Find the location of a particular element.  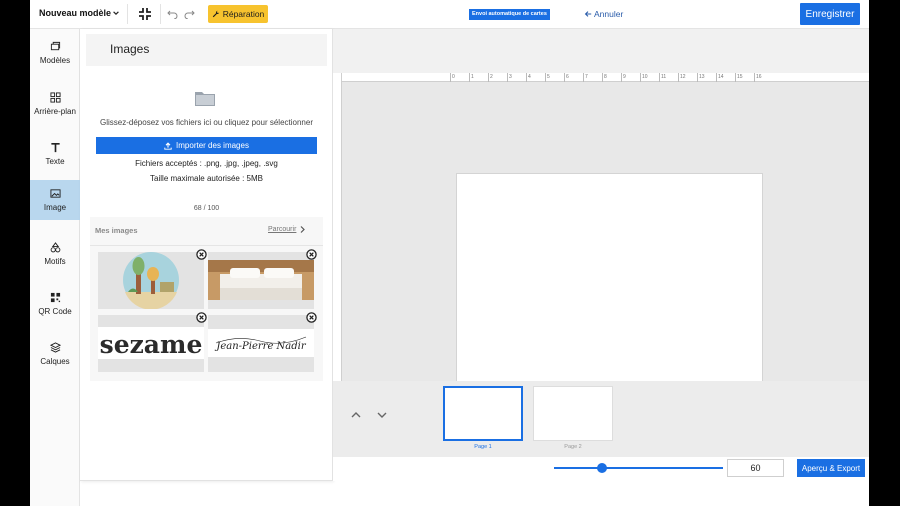

sidebar-item-label: Calques is located at coordinates (55, 361).